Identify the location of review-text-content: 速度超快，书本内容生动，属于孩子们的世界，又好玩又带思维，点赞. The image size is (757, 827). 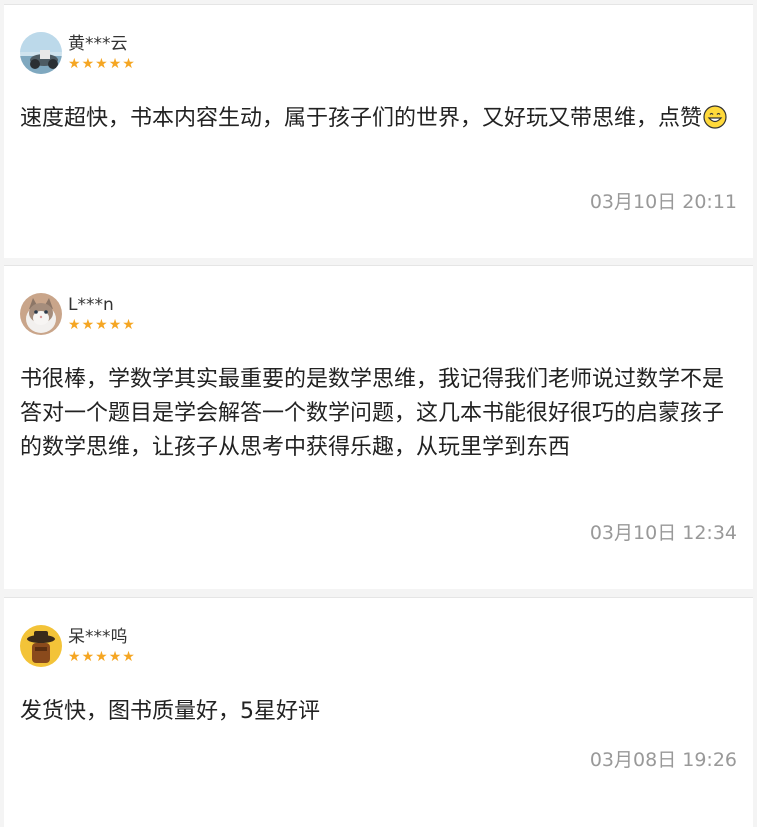
(361, 118).